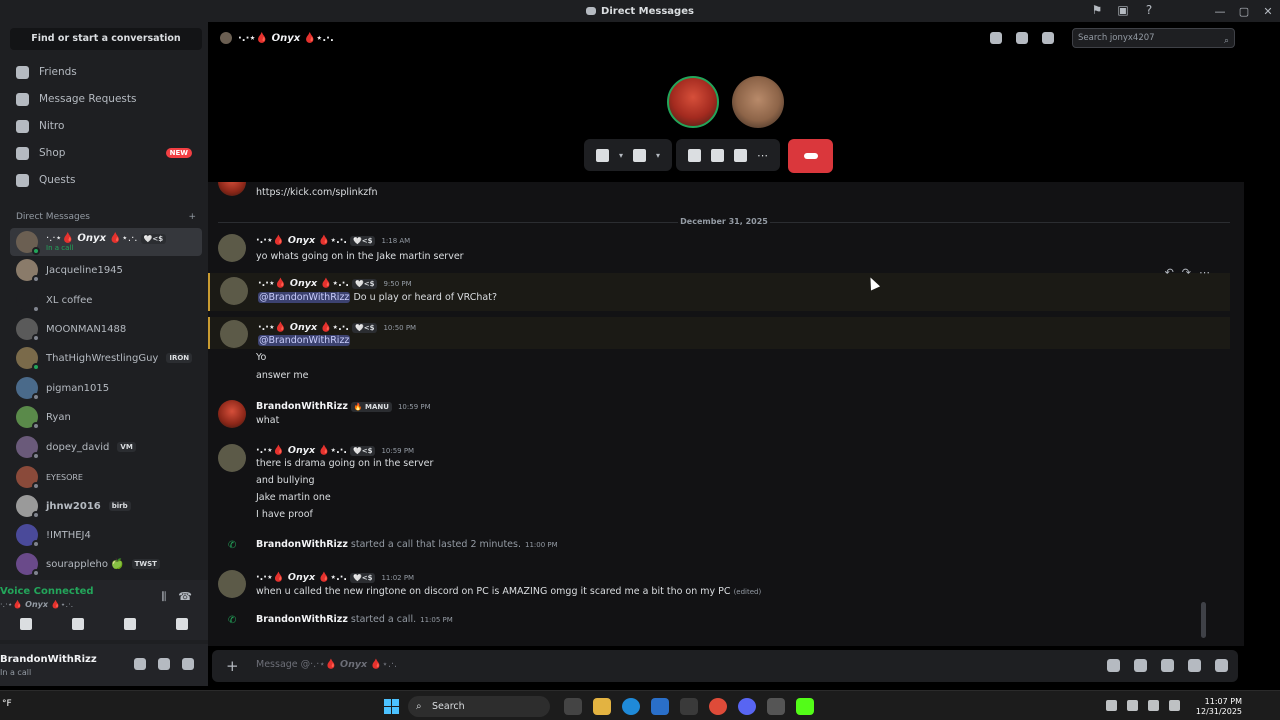 The height and width of the screenshot is (720, 1280). Describe the element at coordinates (178, 153) in the screenshot. I see `new-badge: NEW` at that location.